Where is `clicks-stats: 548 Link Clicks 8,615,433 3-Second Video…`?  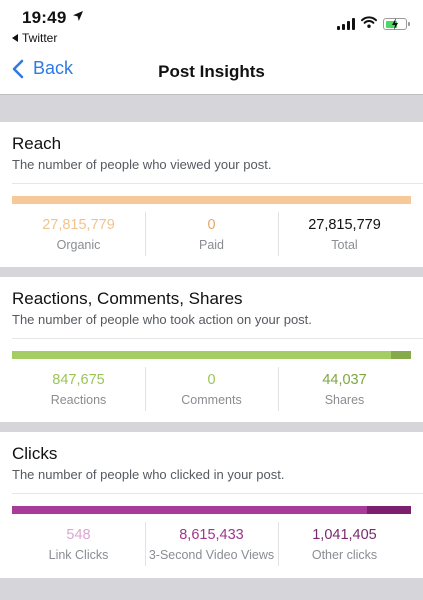 clicks-stats: 548 Link Clicks 8,615,433 3-Second Video… is located at coordinates (211, 546).